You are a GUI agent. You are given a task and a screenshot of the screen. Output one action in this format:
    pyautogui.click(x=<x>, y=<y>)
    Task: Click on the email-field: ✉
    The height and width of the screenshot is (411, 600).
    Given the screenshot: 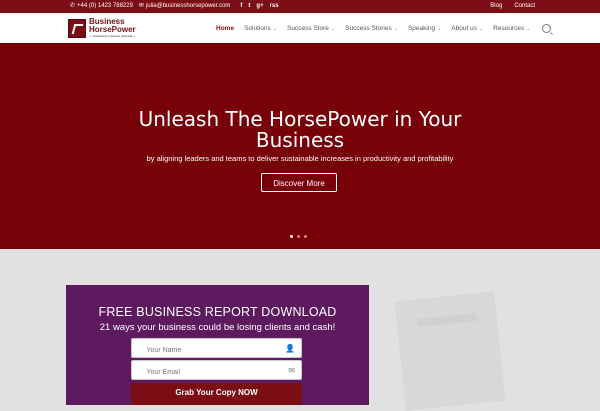 What is the action you would take?
    pyautogui.click(x=216, y=371)
    